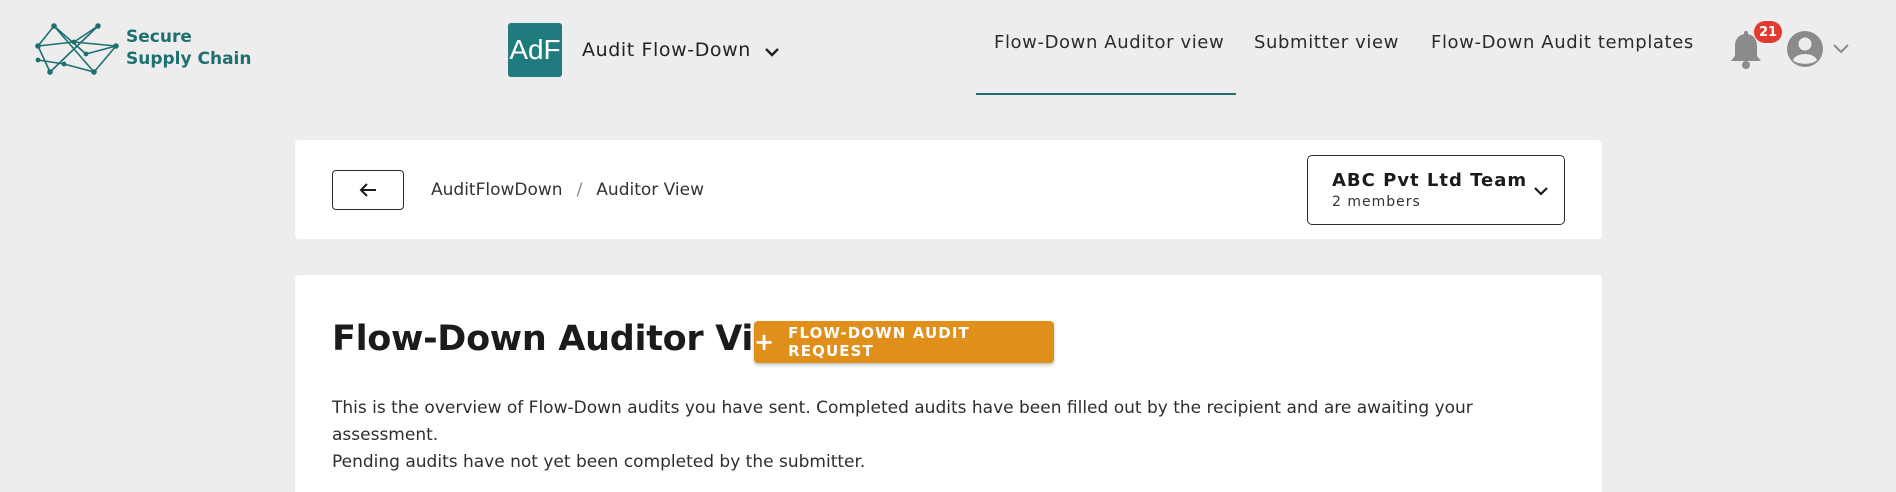 The image size is (1896, 492). Describe the element at coordinates (189, 48) in the screenshot. I see `brand-name: Secure Supply Chain` at that location.